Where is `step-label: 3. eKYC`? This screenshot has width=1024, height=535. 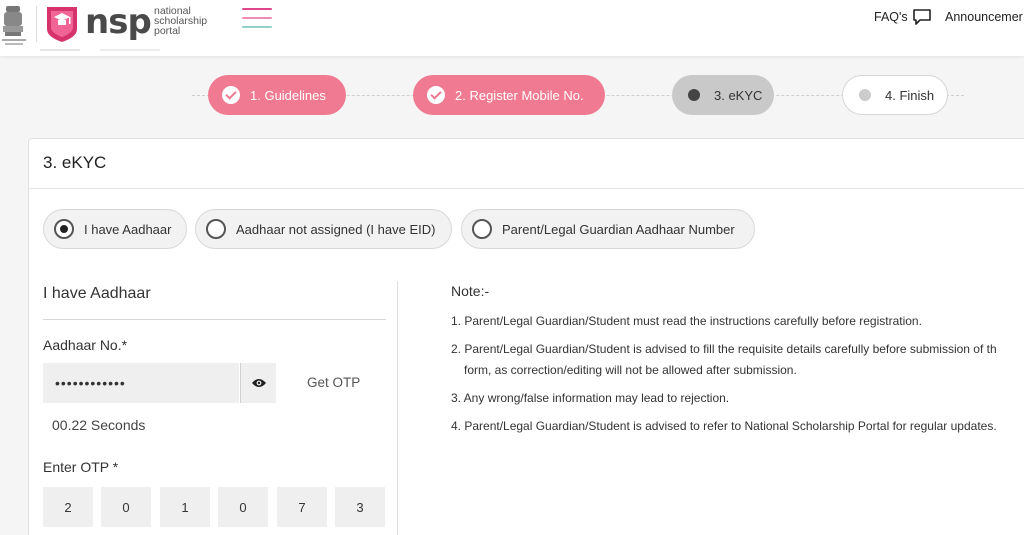 step-label: 3. eKYC is located at coordinates (738, 95).